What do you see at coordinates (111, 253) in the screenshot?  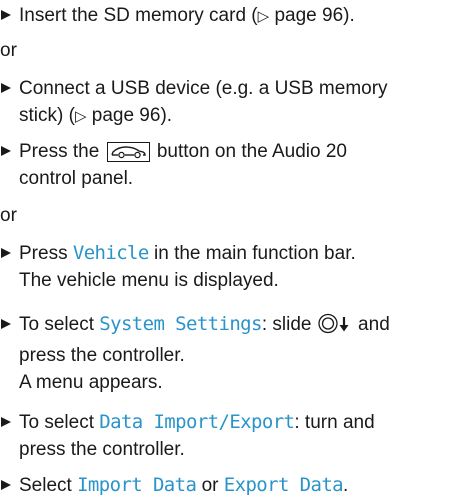 I see `vehicle-menu-item: Vehicle` at bounding box center [111, 253].